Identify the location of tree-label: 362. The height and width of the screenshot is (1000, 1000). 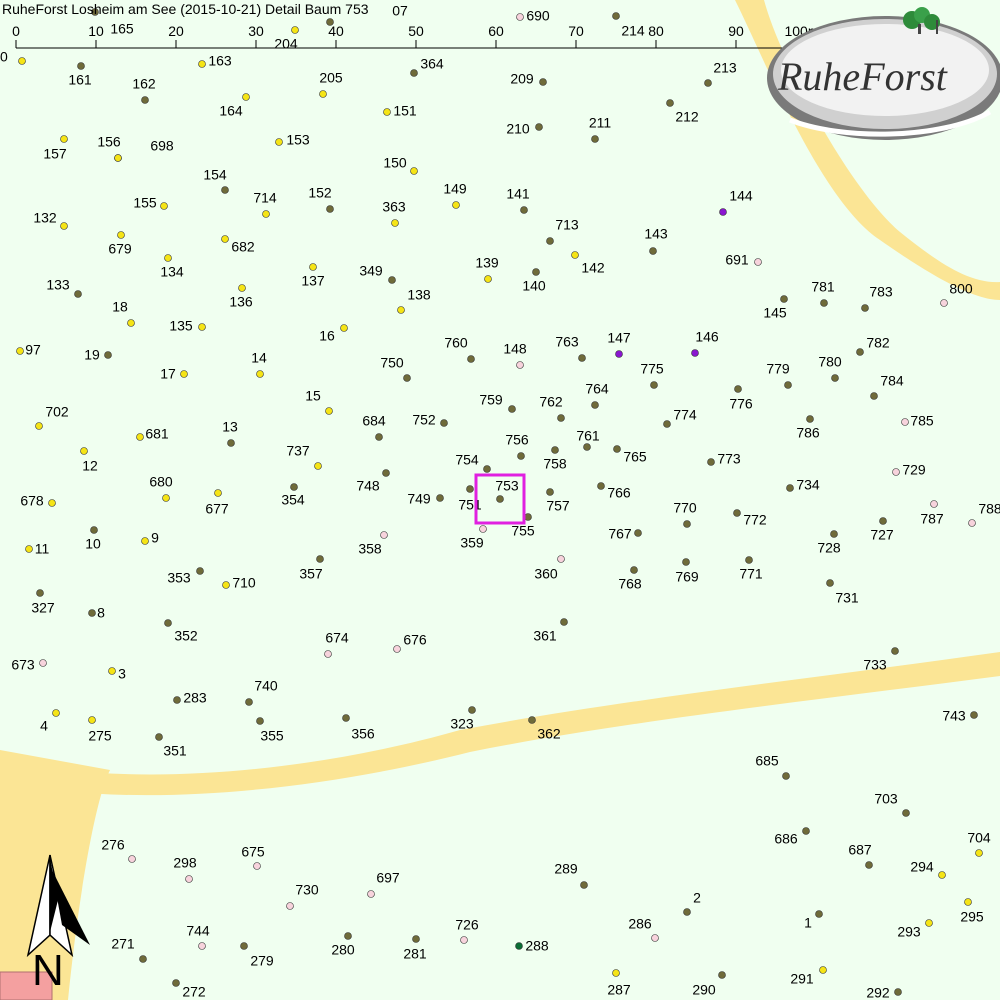
(549, 734).